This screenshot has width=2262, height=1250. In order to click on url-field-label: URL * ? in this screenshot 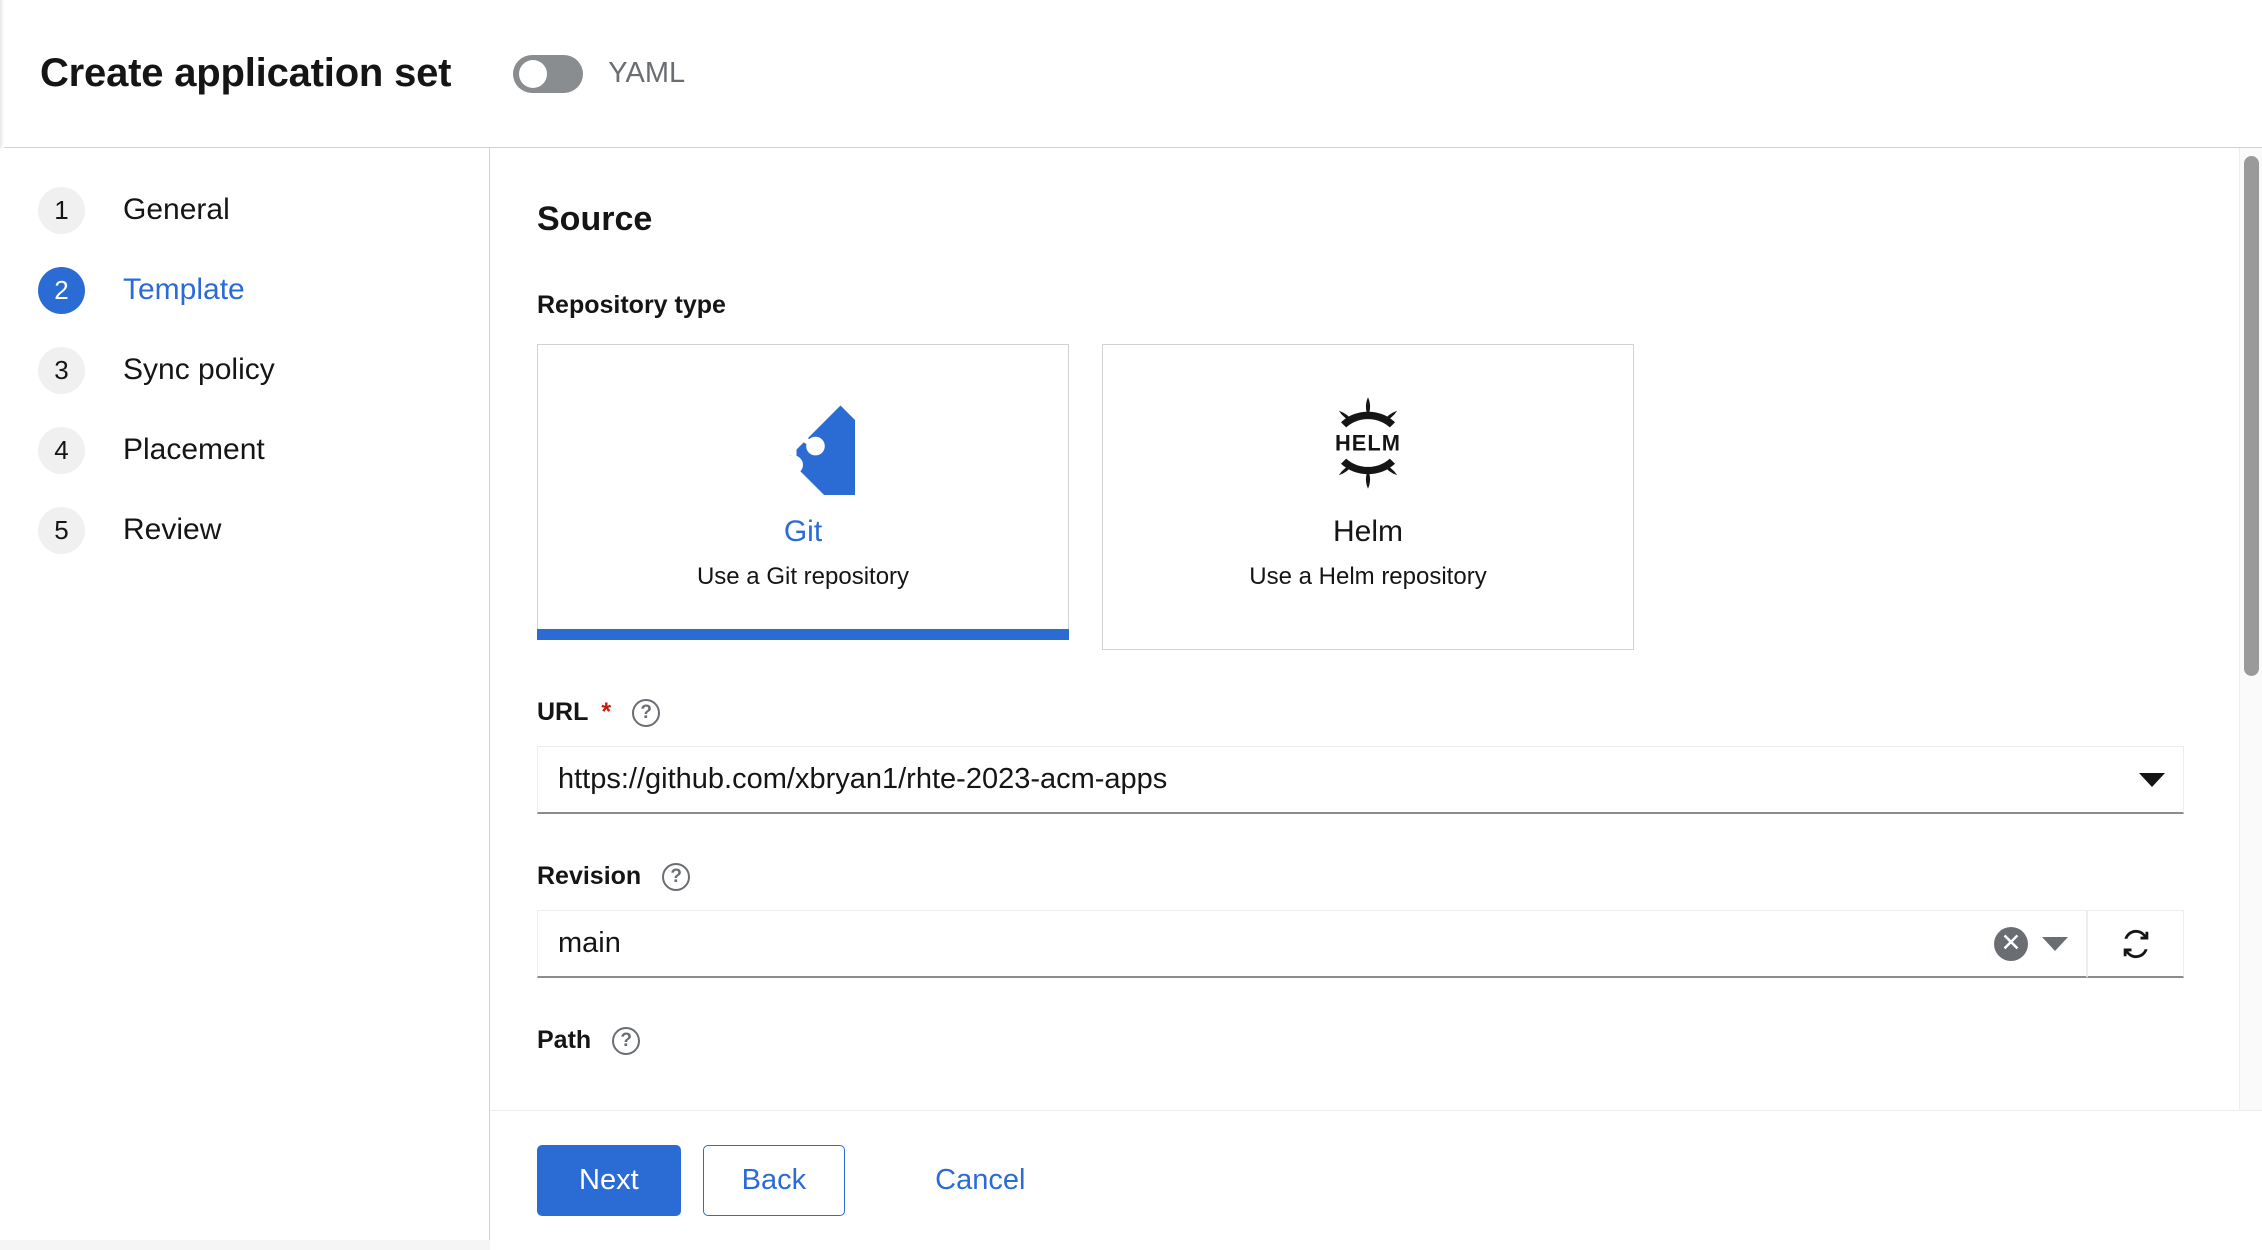, I will do `click(1360, 712)`.